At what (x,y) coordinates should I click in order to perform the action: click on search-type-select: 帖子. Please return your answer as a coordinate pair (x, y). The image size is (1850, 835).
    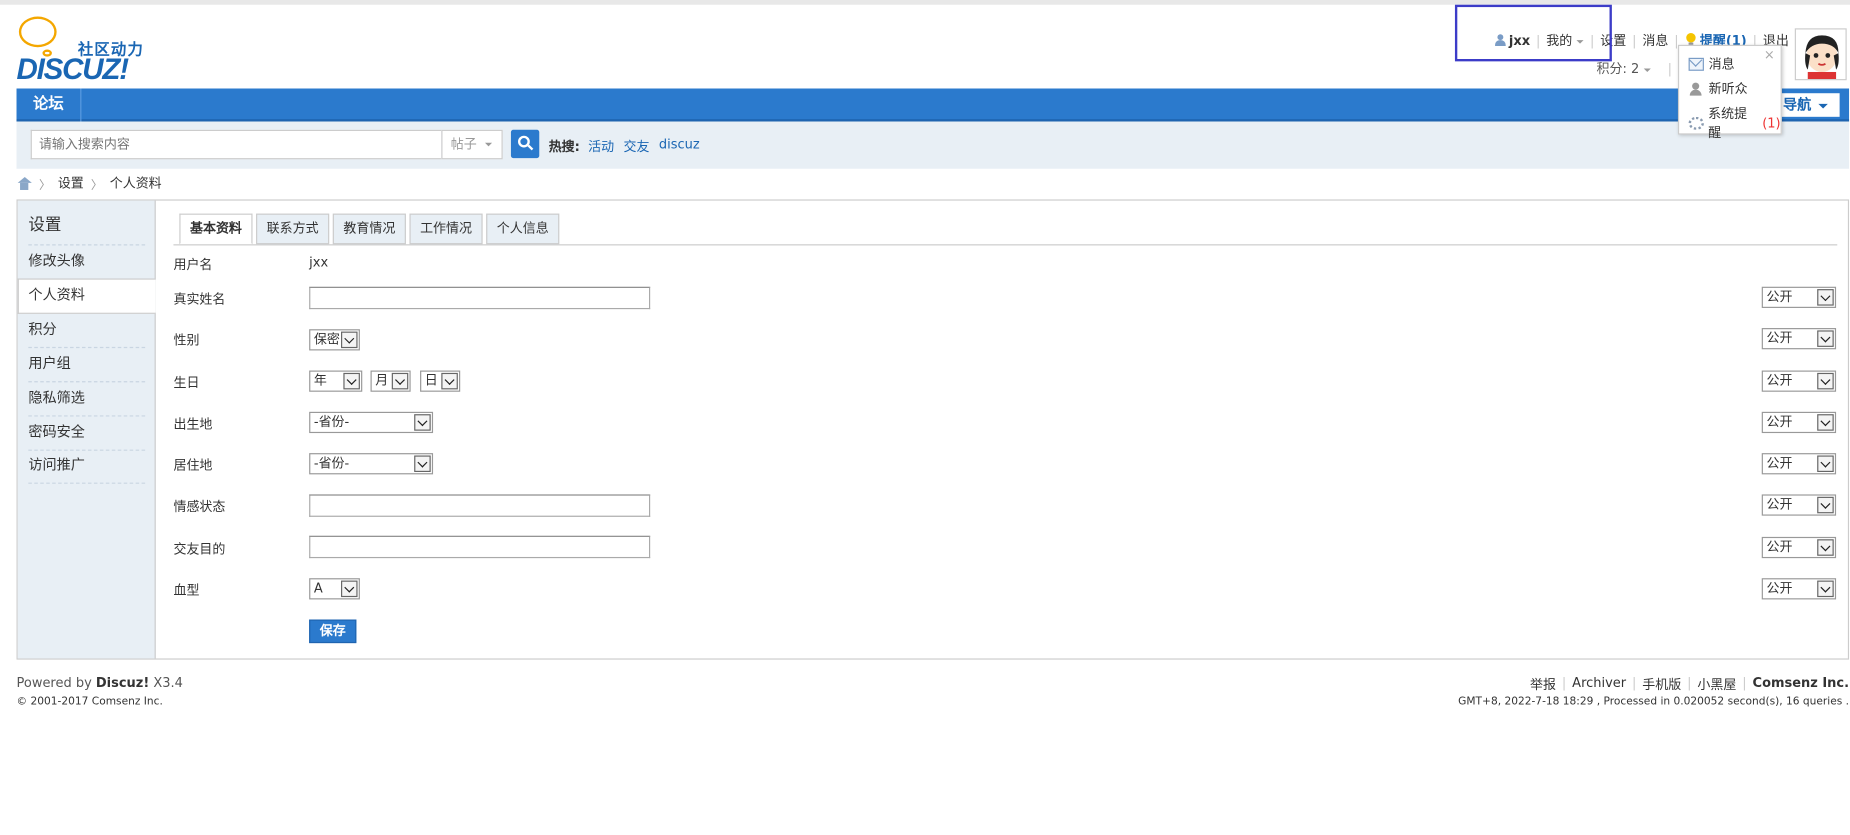
    Looking at the image, I should click on (472, 144).